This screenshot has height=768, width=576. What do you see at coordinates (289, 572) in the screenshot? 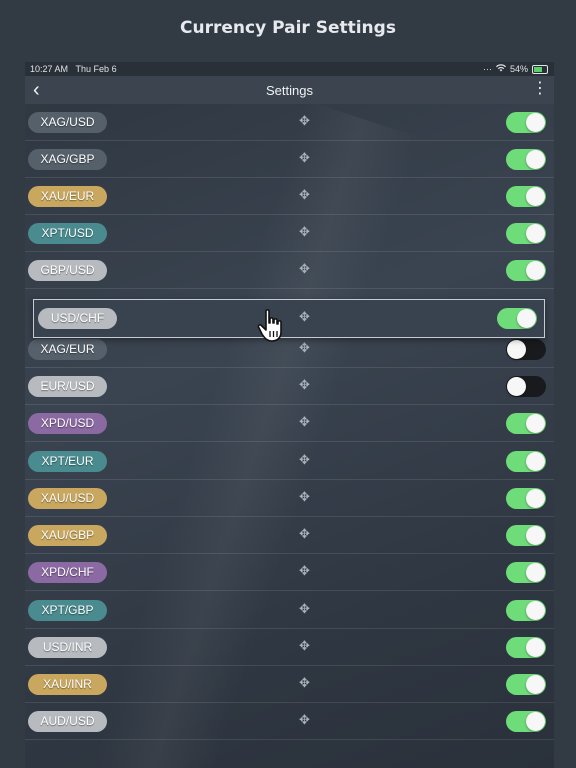
I see `currency-pair-row: XPD/CHF ✥` at bounding box center [289, 572].